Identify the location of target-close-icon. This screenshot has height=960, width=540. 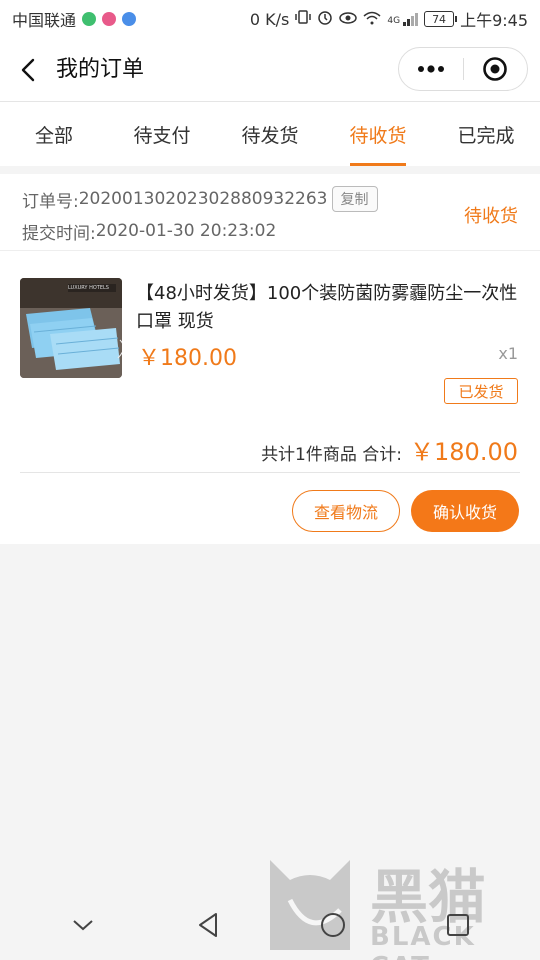
(495, 69).